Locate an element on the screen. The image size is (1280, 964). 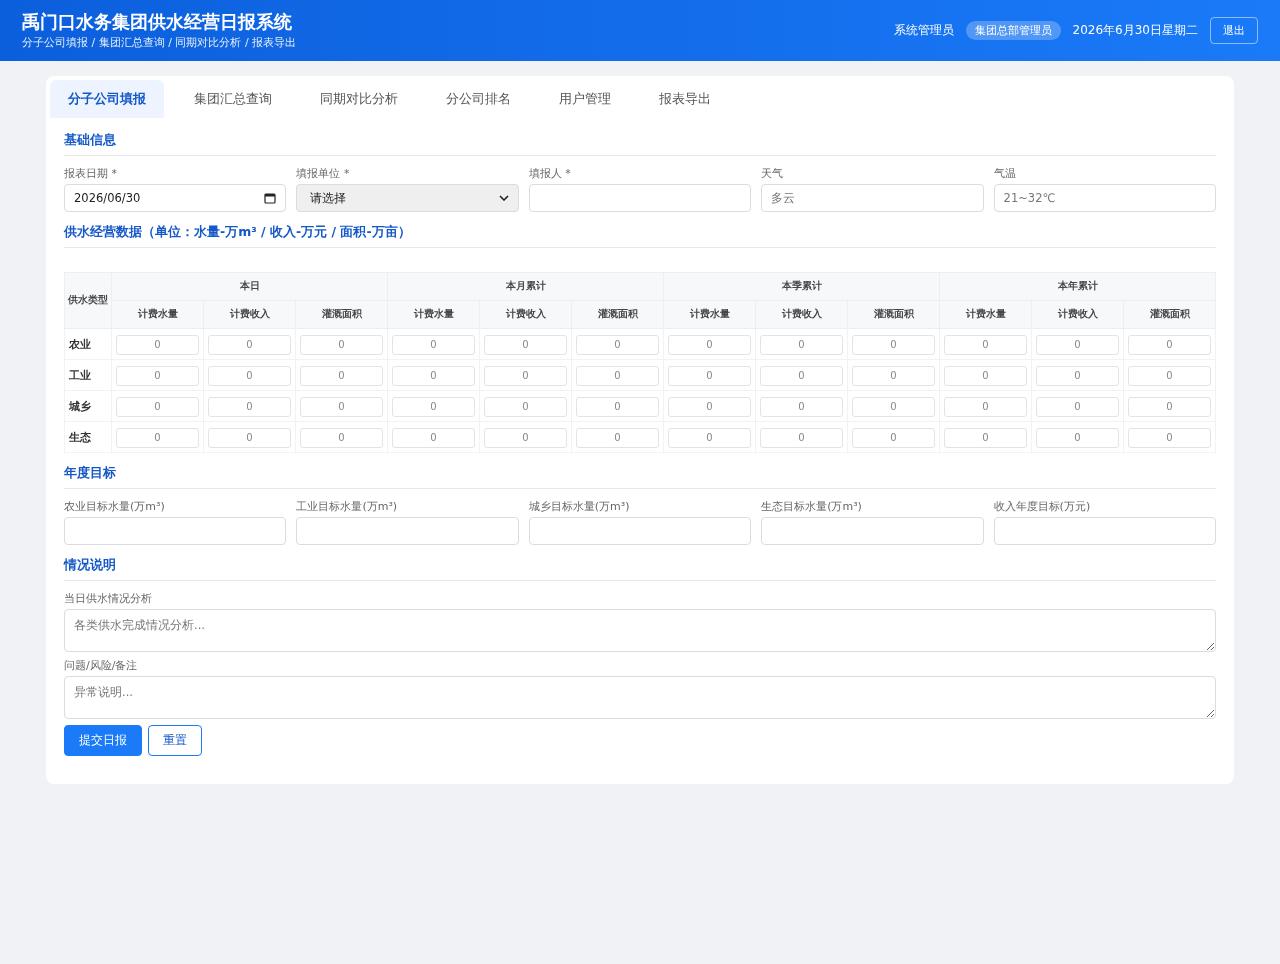
field-label: 工业目标水量(万m³) is located at coordinates (347, 506).